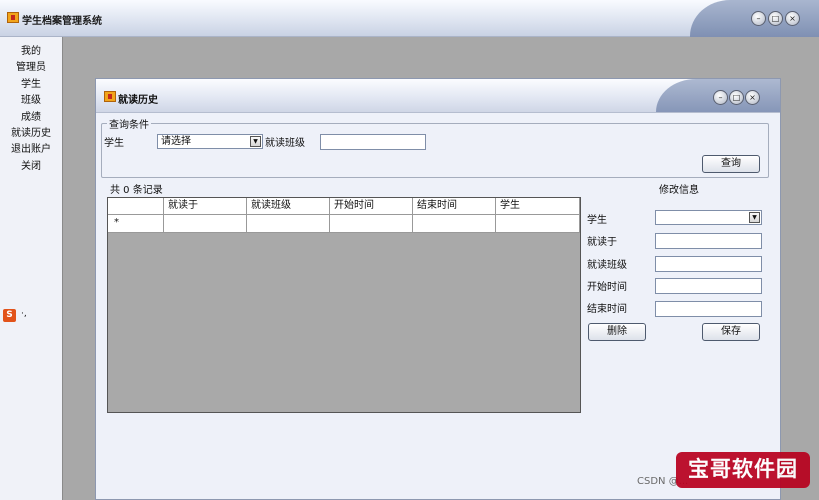 The image size is (819, 500). What do you see at coordinates (409, 18) in the screenshot?
I see `main-titlebar: 学生档案管理系统 – □ ×` at bounding box center [409, 18].